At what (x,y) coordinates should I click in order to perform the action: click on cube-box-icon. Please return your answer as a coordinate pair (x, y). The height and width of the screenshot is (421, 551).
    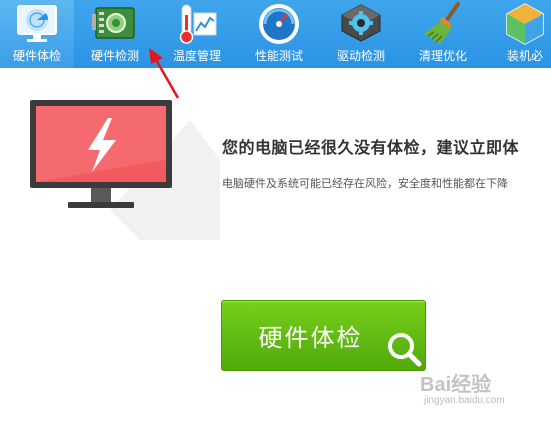
    Looking at the image, I should click on (525, 24).